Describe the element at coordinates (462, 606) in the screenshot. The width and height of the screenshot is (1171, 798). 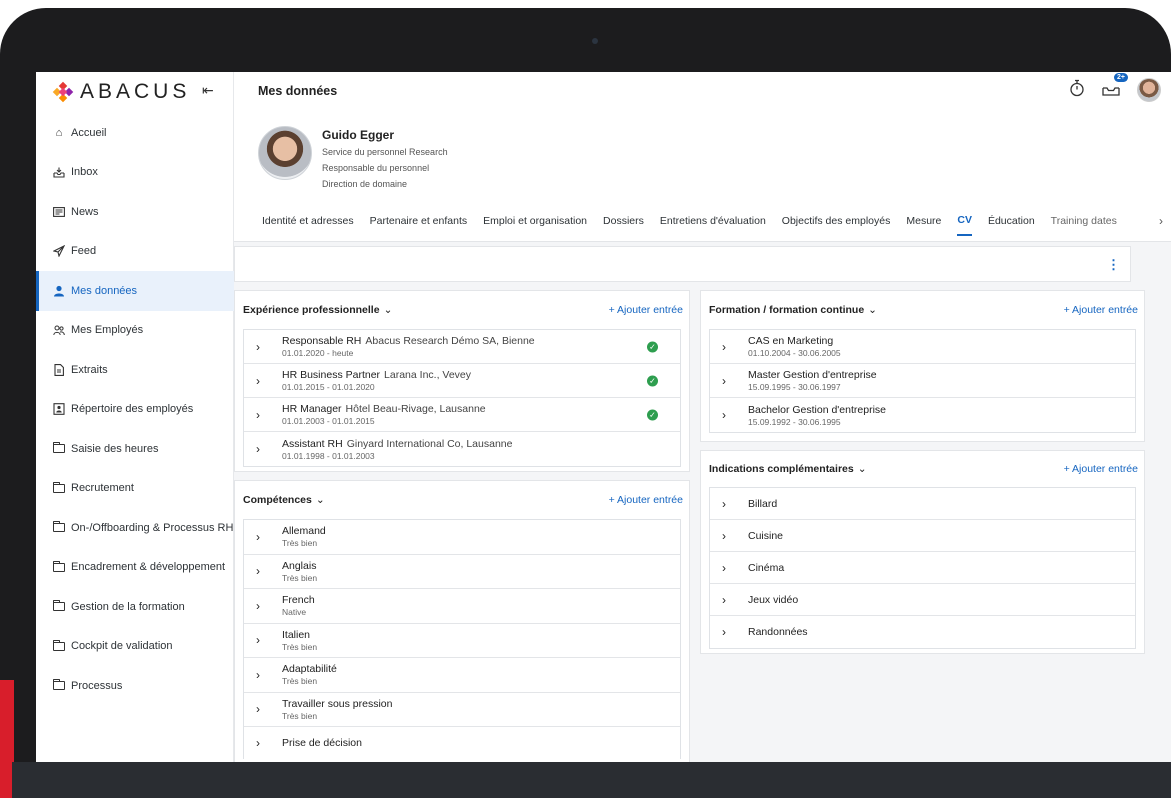
I see `list-item: › French Native` at that location.